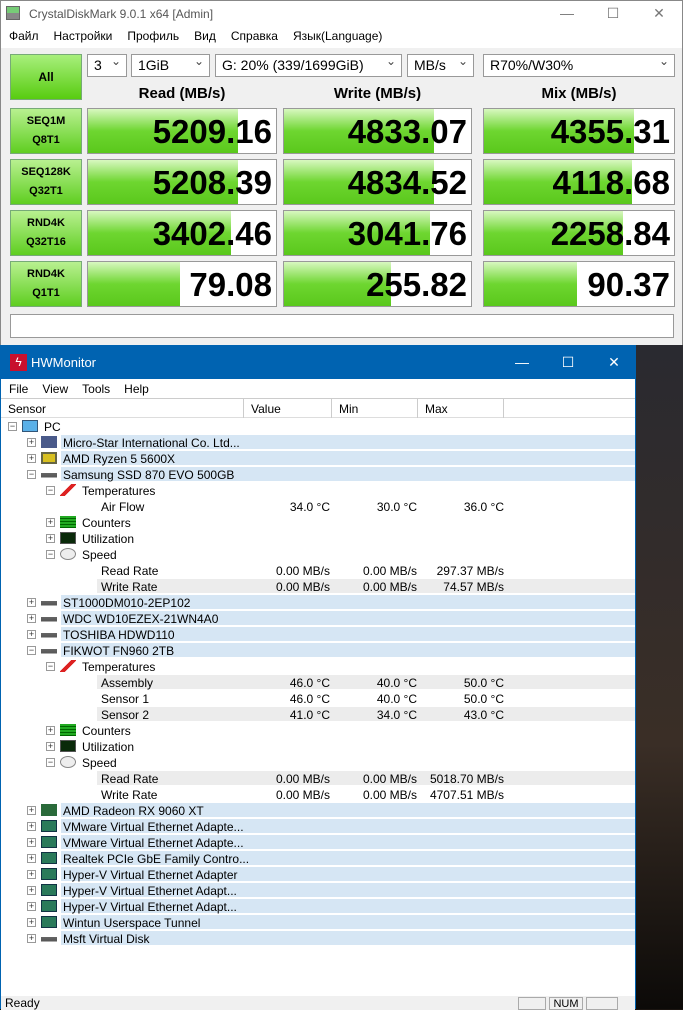 Image resolution: width=683 pixels, height=1010 pixels. Describe the element at coordinates (483, 715) in the screenshot. I see `sensor-max: 43.0 °C` at that location.